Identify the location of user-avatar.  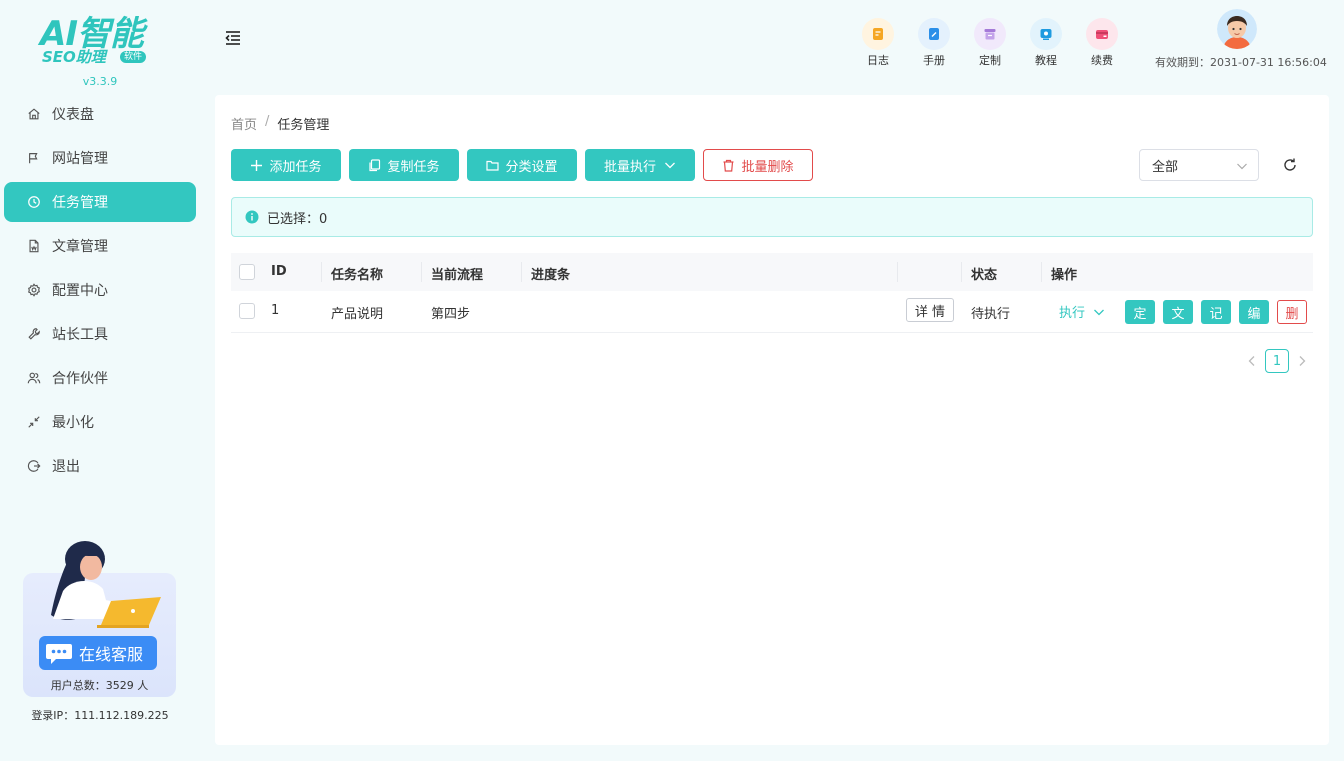
(1237, 29).